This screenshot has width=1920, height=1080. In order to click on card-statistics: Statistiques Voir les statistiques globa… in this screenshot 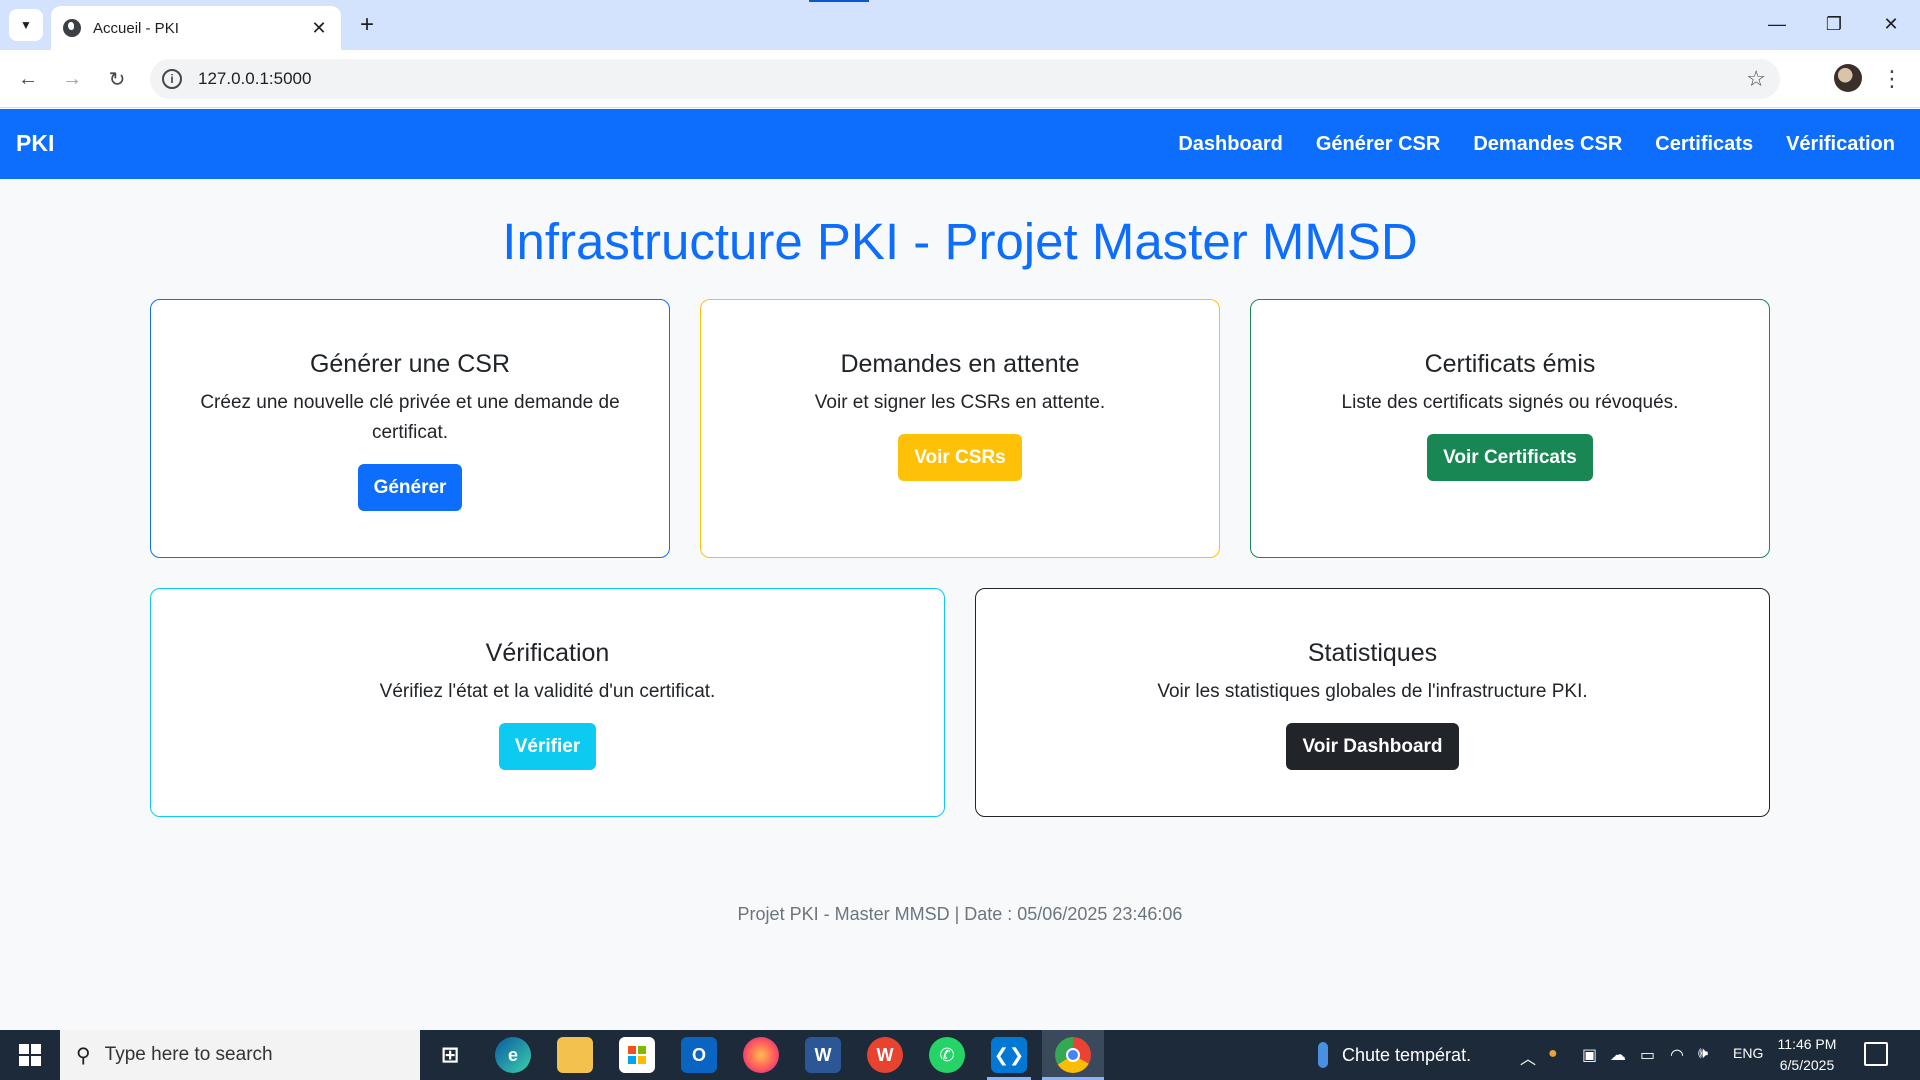, I will do `click(1372, 702)`.